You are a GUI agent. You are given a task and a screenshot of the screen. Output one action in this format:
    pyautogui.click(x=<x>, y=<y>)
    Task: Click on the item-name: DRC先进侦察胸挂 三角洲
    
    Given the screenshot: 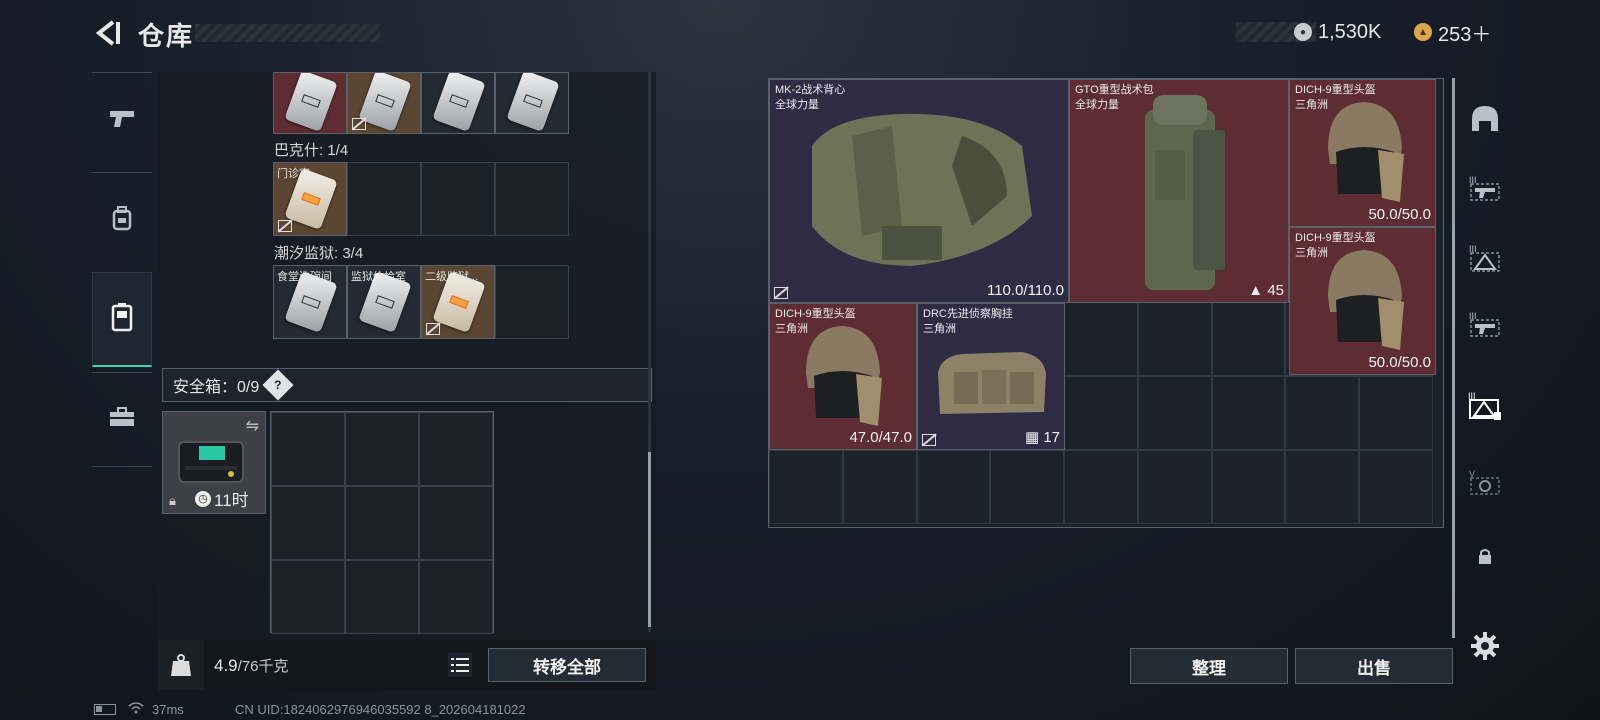 What is the action you would take?
    pyautogui.click(x=968, y=321)
    